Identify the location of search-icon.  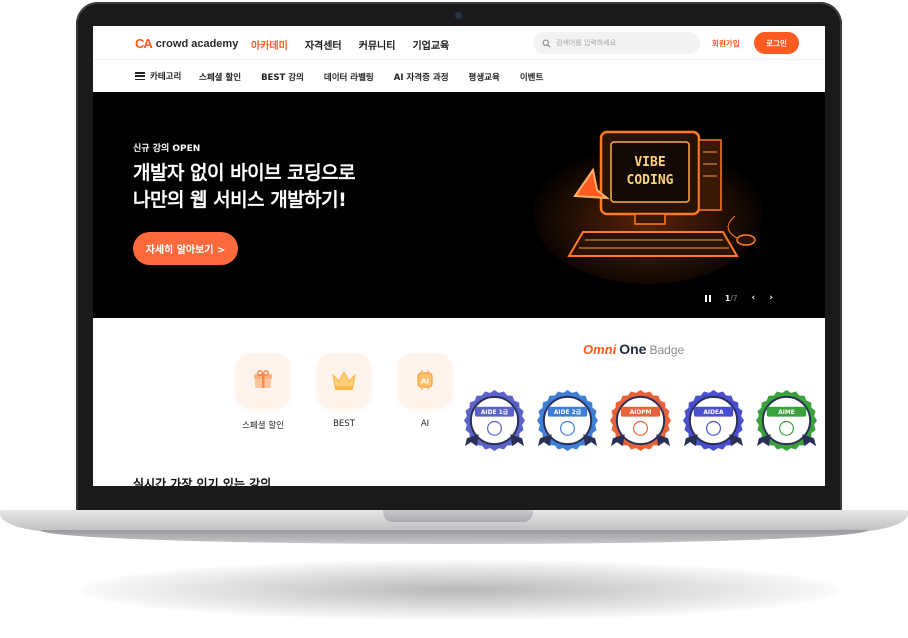
(546, 43).